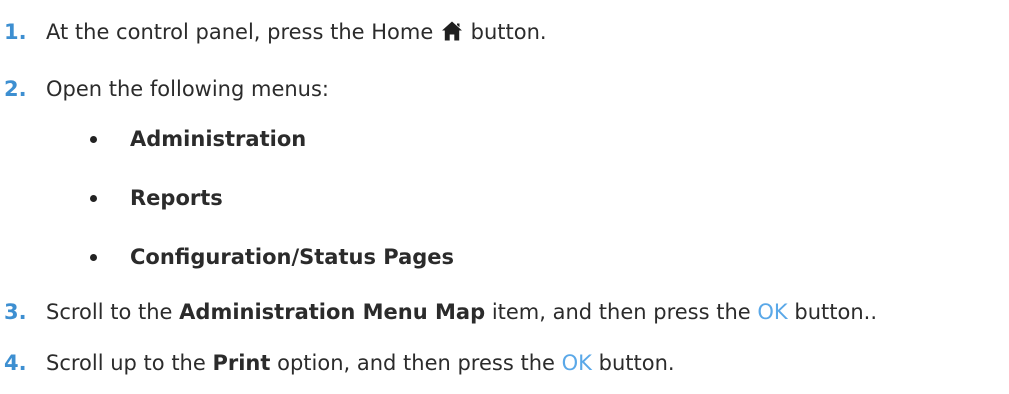  I want to click on step-text-after-icon: button., so click(508, 32).